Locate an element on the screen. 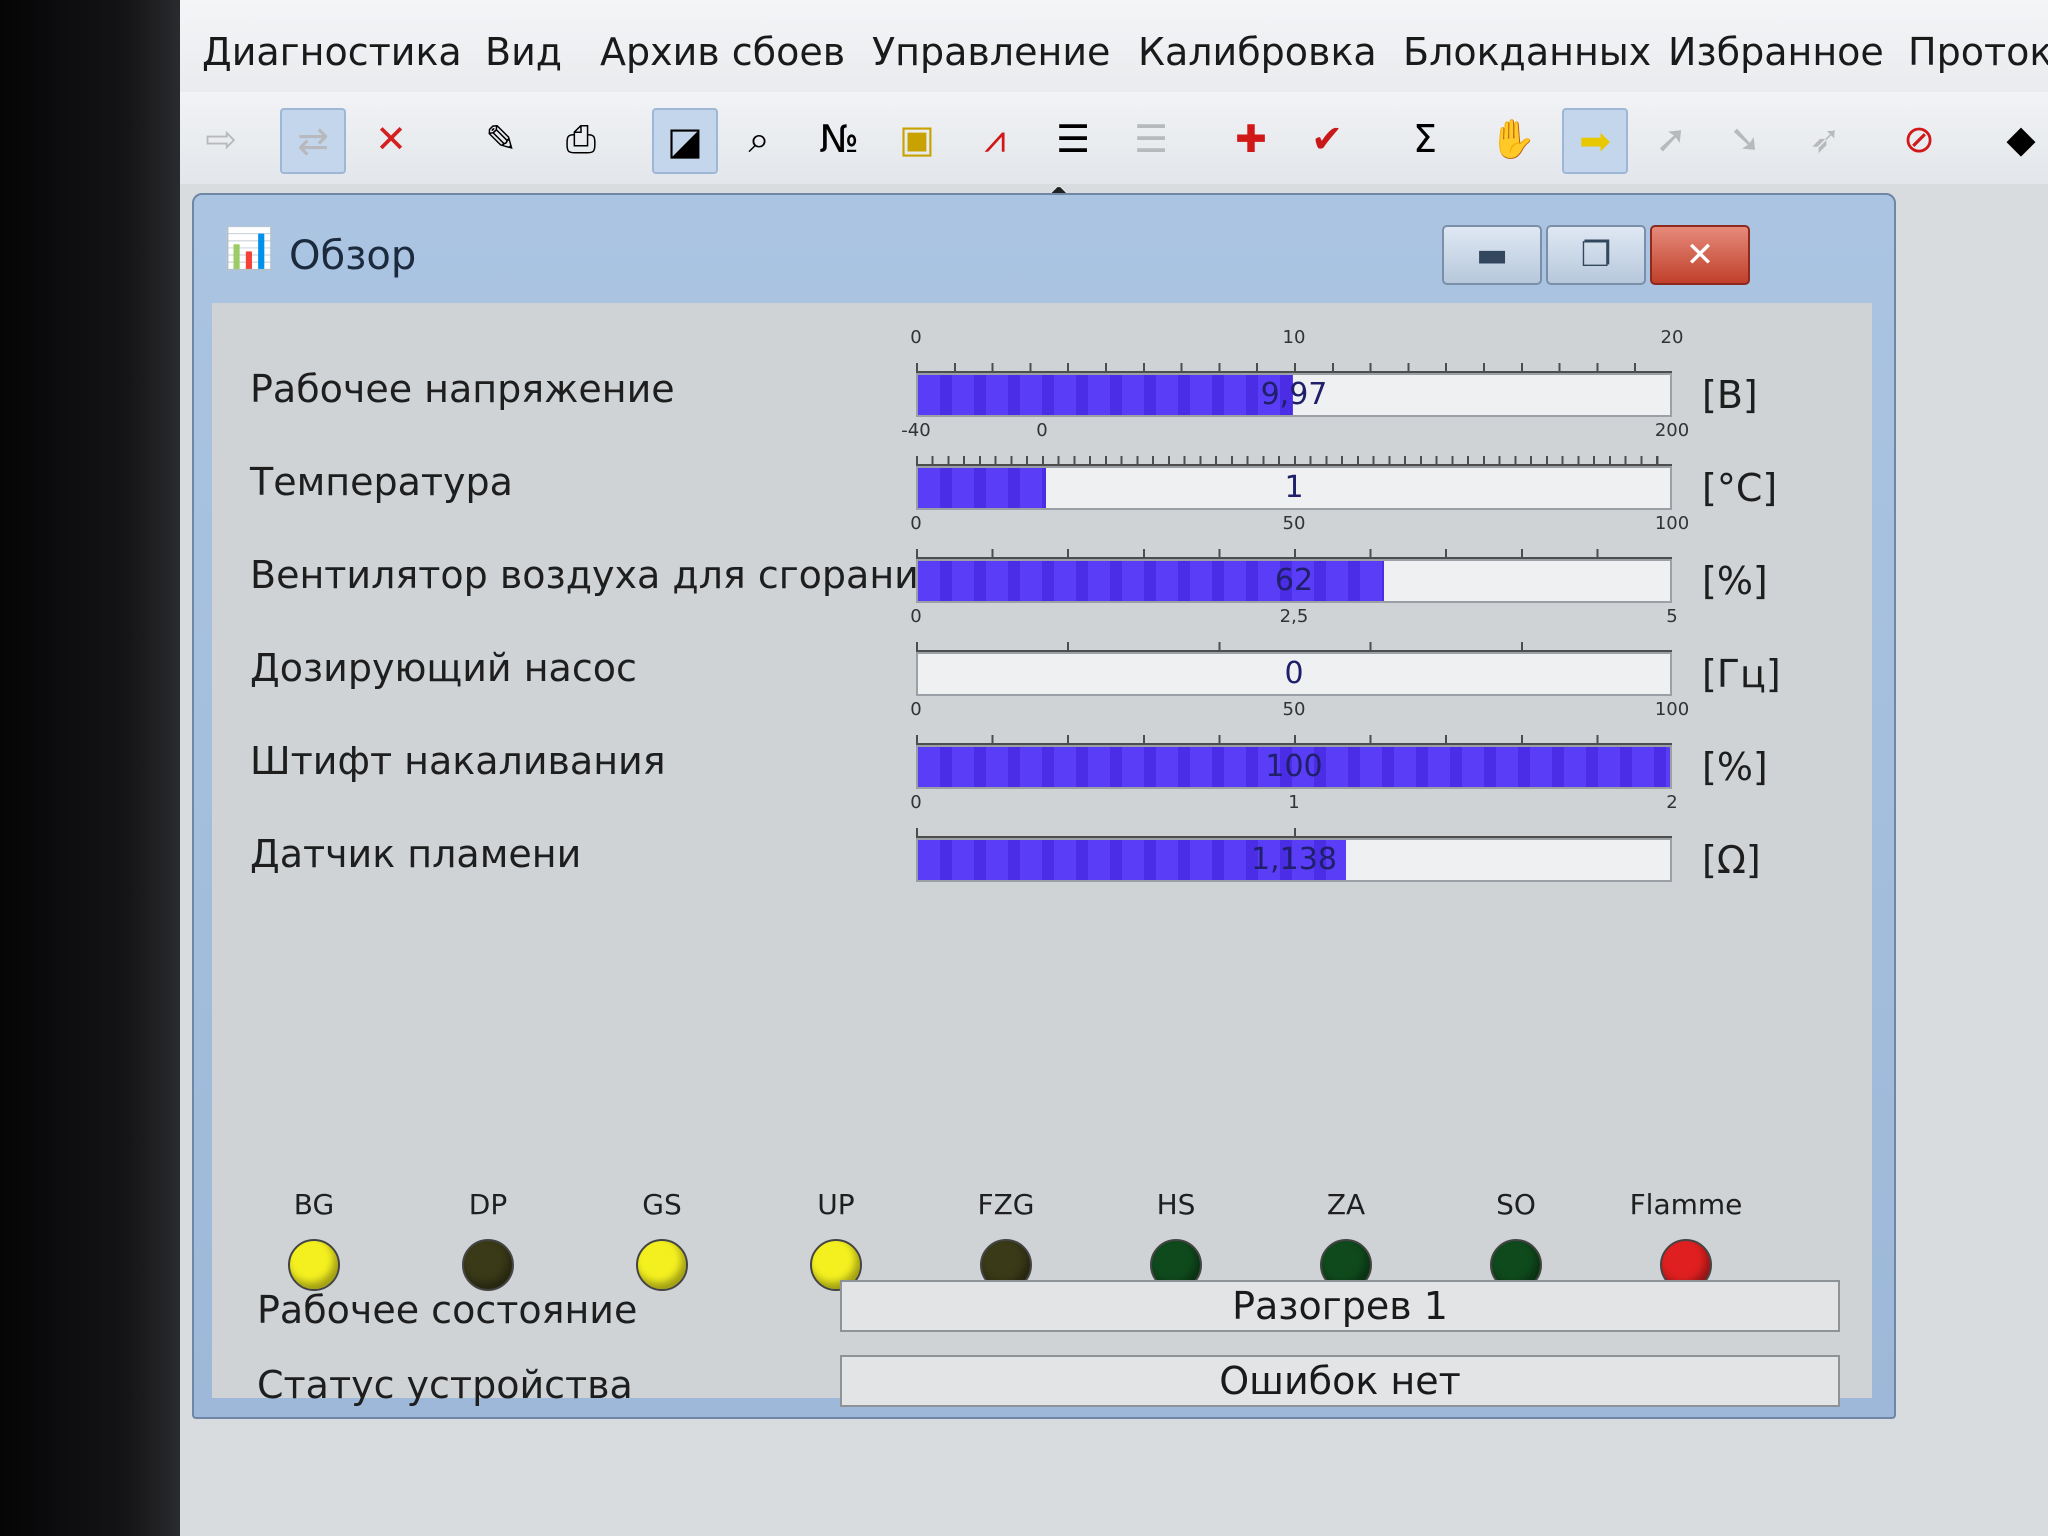 This screenshot has height=1536, width=2048. gauge-scale: -40 0 200 is located at coordinates (1295, 443).